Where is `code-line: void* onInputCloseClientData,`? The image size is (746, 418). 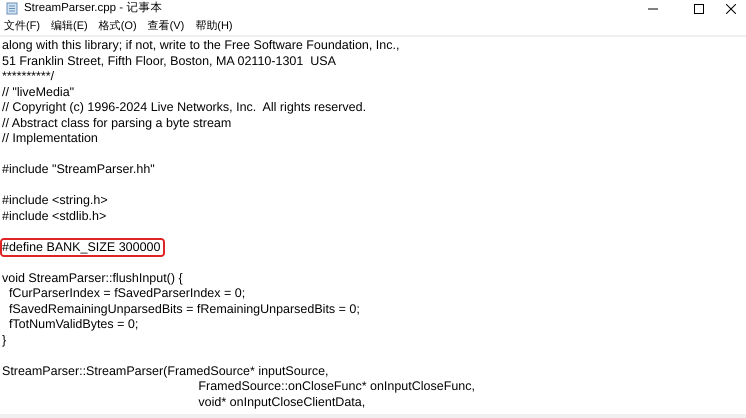 code-line: void* onInputCloseClientData, is located at coordinates (281, 402).